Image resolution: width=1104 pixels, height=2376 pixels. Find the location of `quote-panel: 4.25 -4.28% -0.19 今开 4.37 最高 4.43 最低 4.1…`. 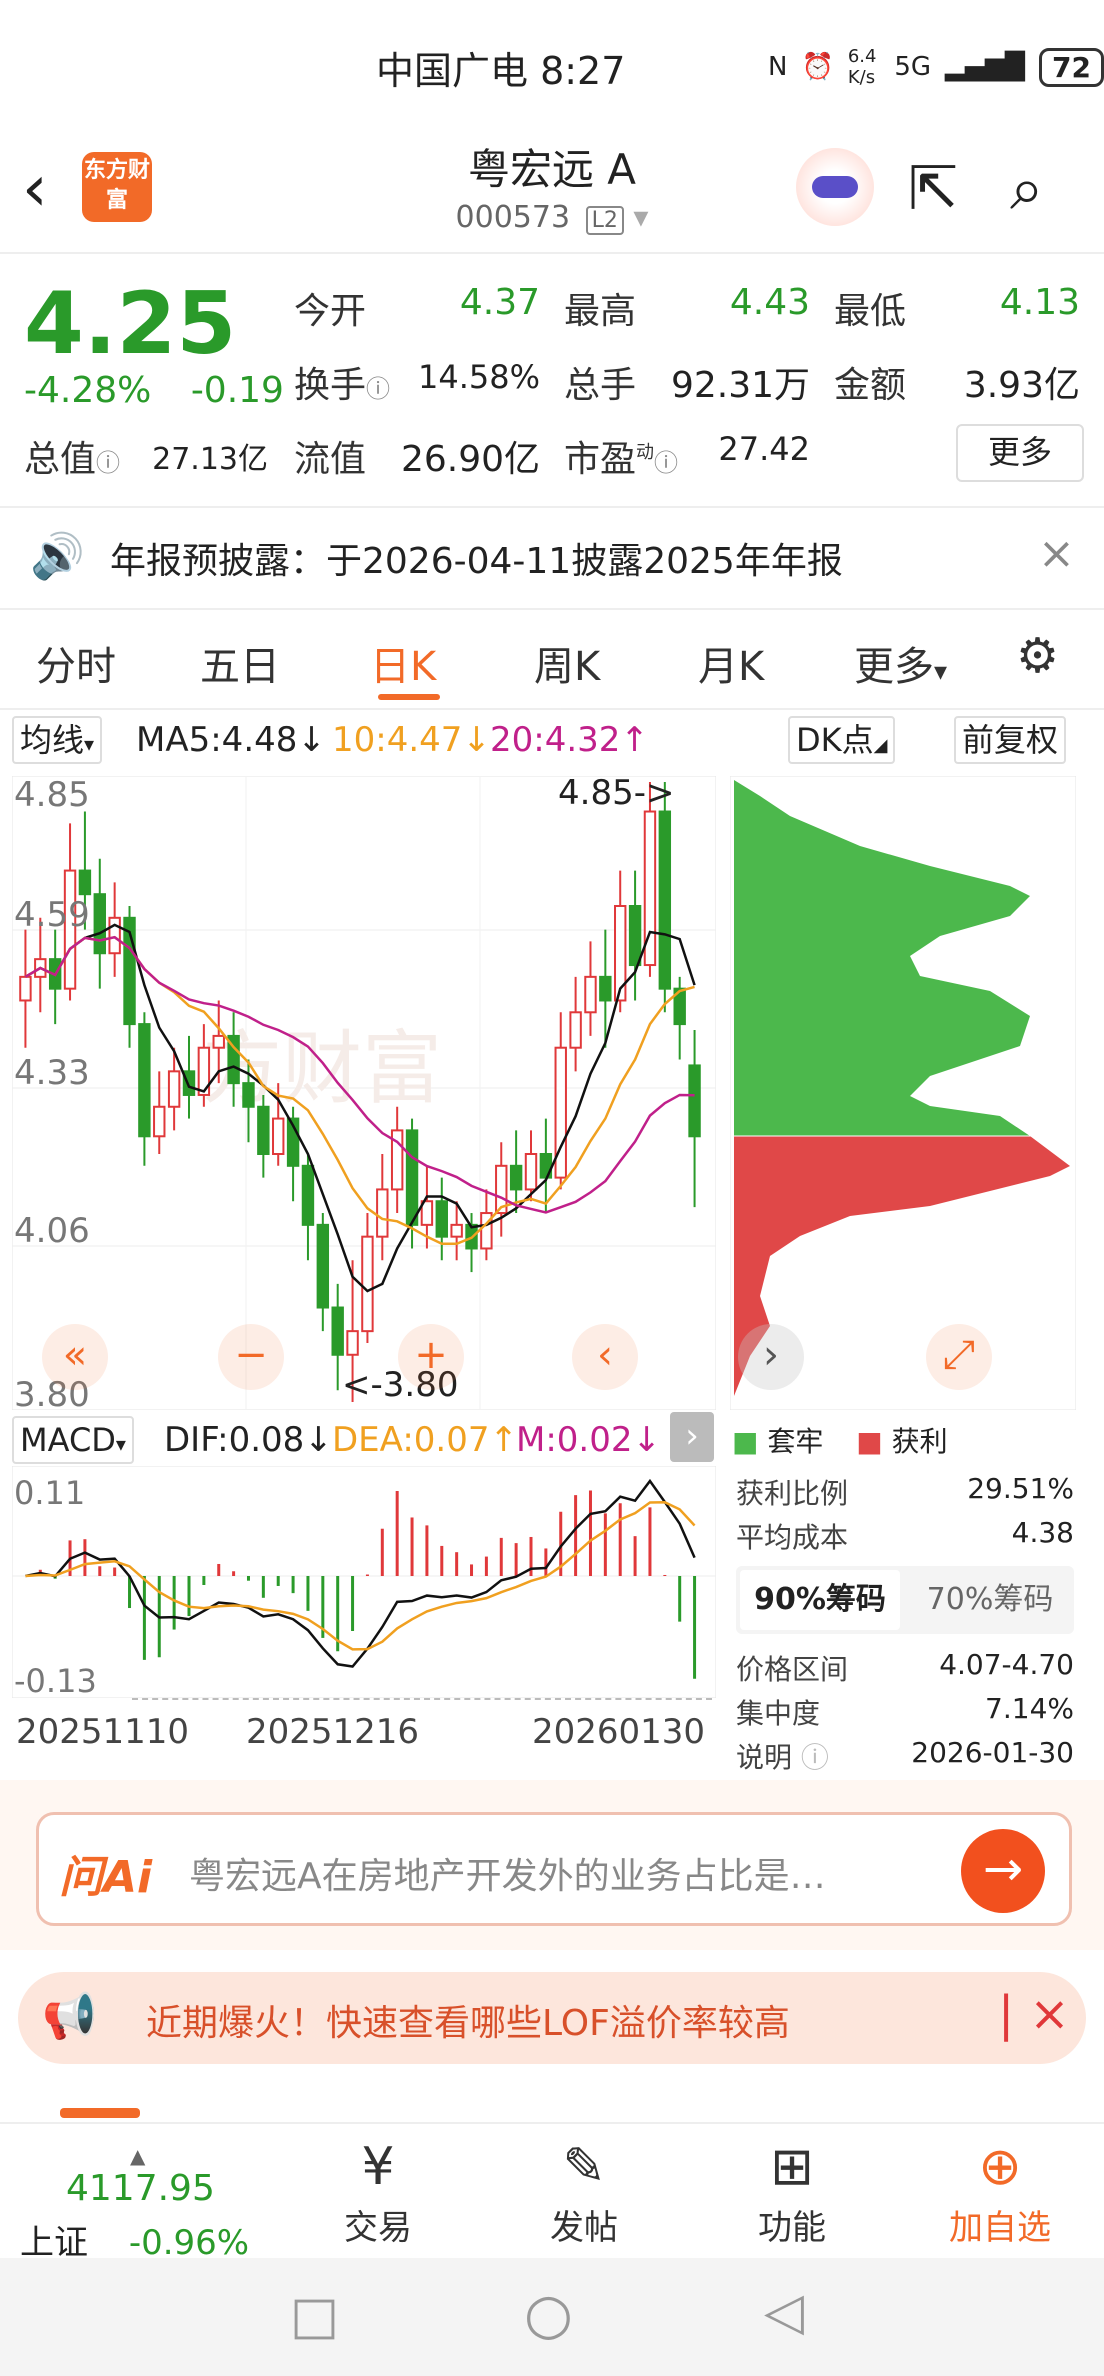

quote-panel: 4.25 -4.28% -0.19 今开 4.37 最高 4.43 最低 4.1… is located at coordinates (552, 379).